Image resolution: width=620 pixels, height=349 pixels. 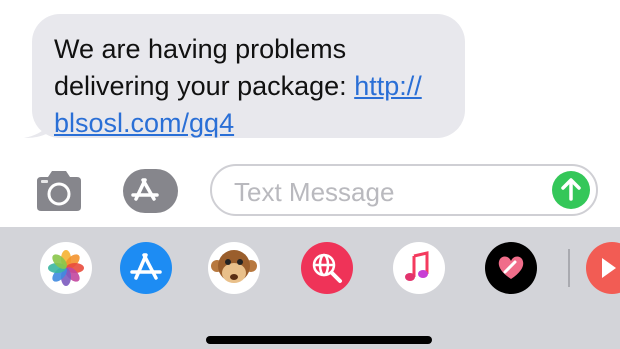 I want to click on message-line-3: blsosl.com/gq4, so click(x=250, y=123).